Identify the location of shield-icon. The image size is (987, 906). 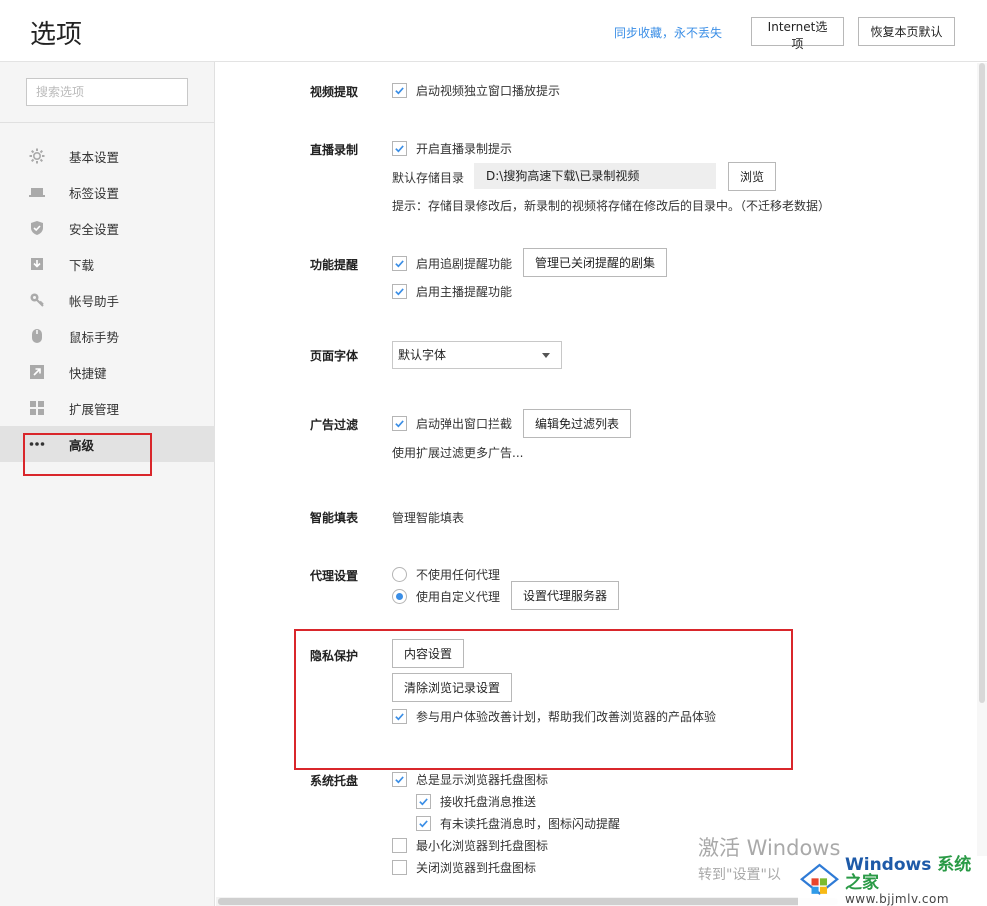
(37, 228).